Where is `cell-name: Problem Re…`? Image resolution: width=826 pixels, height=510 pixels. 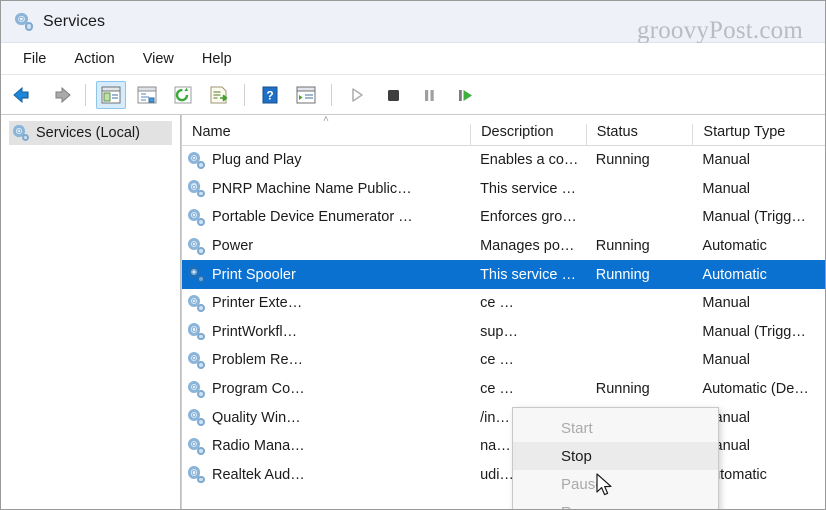
cell-name: Problem Re… is located at coordinates (326, 360).